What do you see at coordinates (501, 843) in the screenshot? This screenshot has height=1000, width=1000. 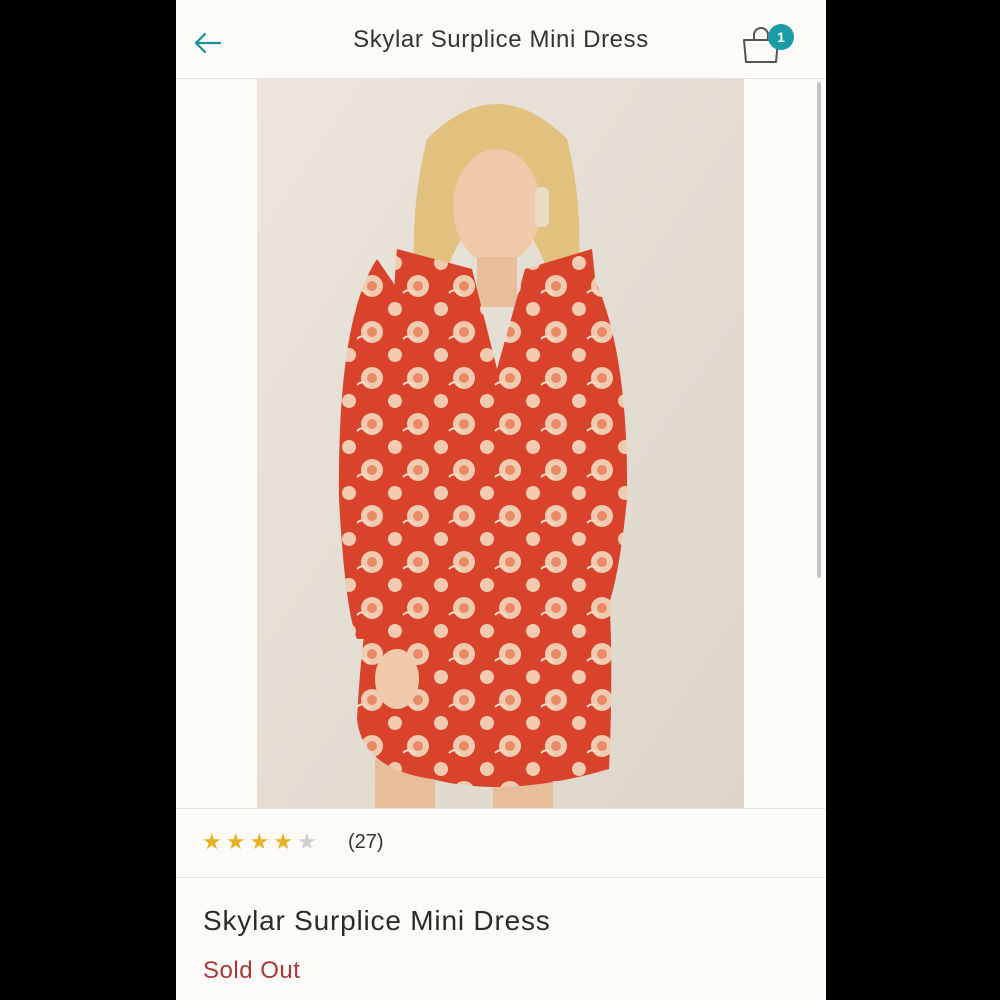 I see `rating-row: ★ ★ ★ ★ ★ (27)` at bounding box center [501, 843].